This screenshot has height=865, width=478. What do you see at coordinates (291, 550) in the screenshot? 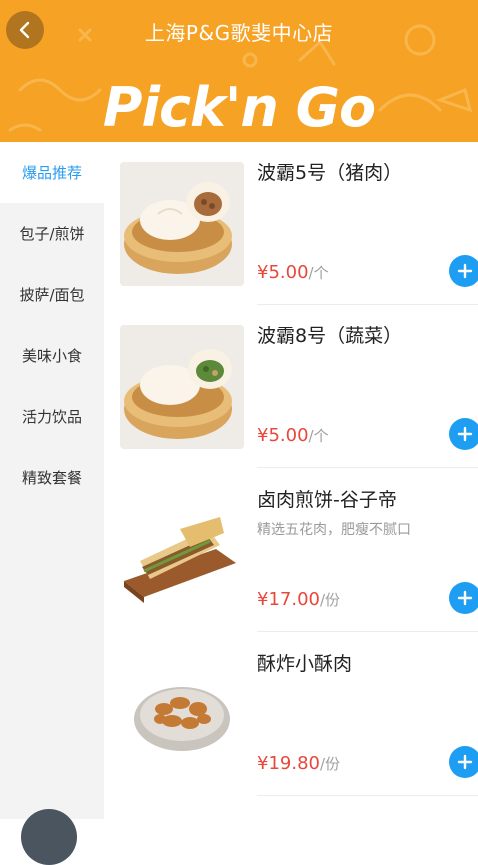
I see `product-item: 卤肉煎饼-谷子帝 精选五花肉，肥瘦不腻口 ¥17.00/份` at bounding box center [291, 550].